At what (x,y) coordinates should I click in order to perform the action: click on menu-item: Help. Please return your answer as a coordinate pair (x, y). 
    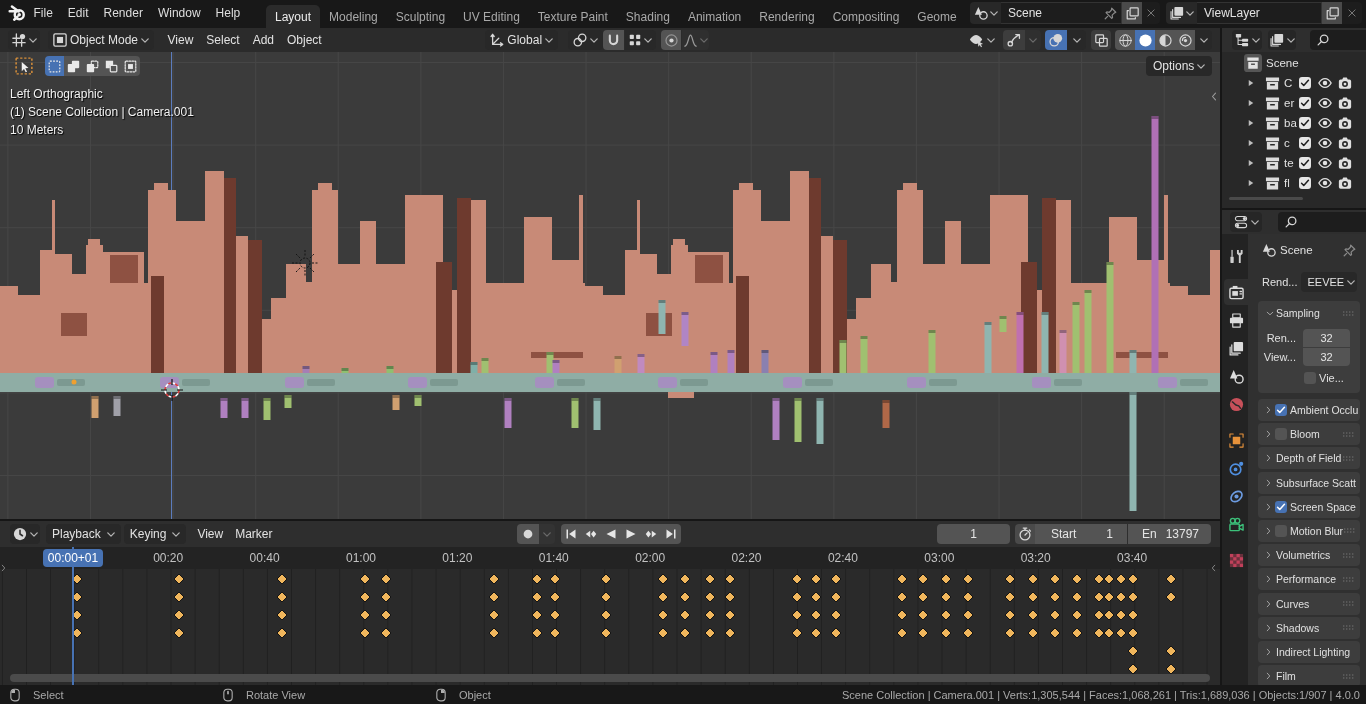
    Looking at the image, I should click on (228, 12).